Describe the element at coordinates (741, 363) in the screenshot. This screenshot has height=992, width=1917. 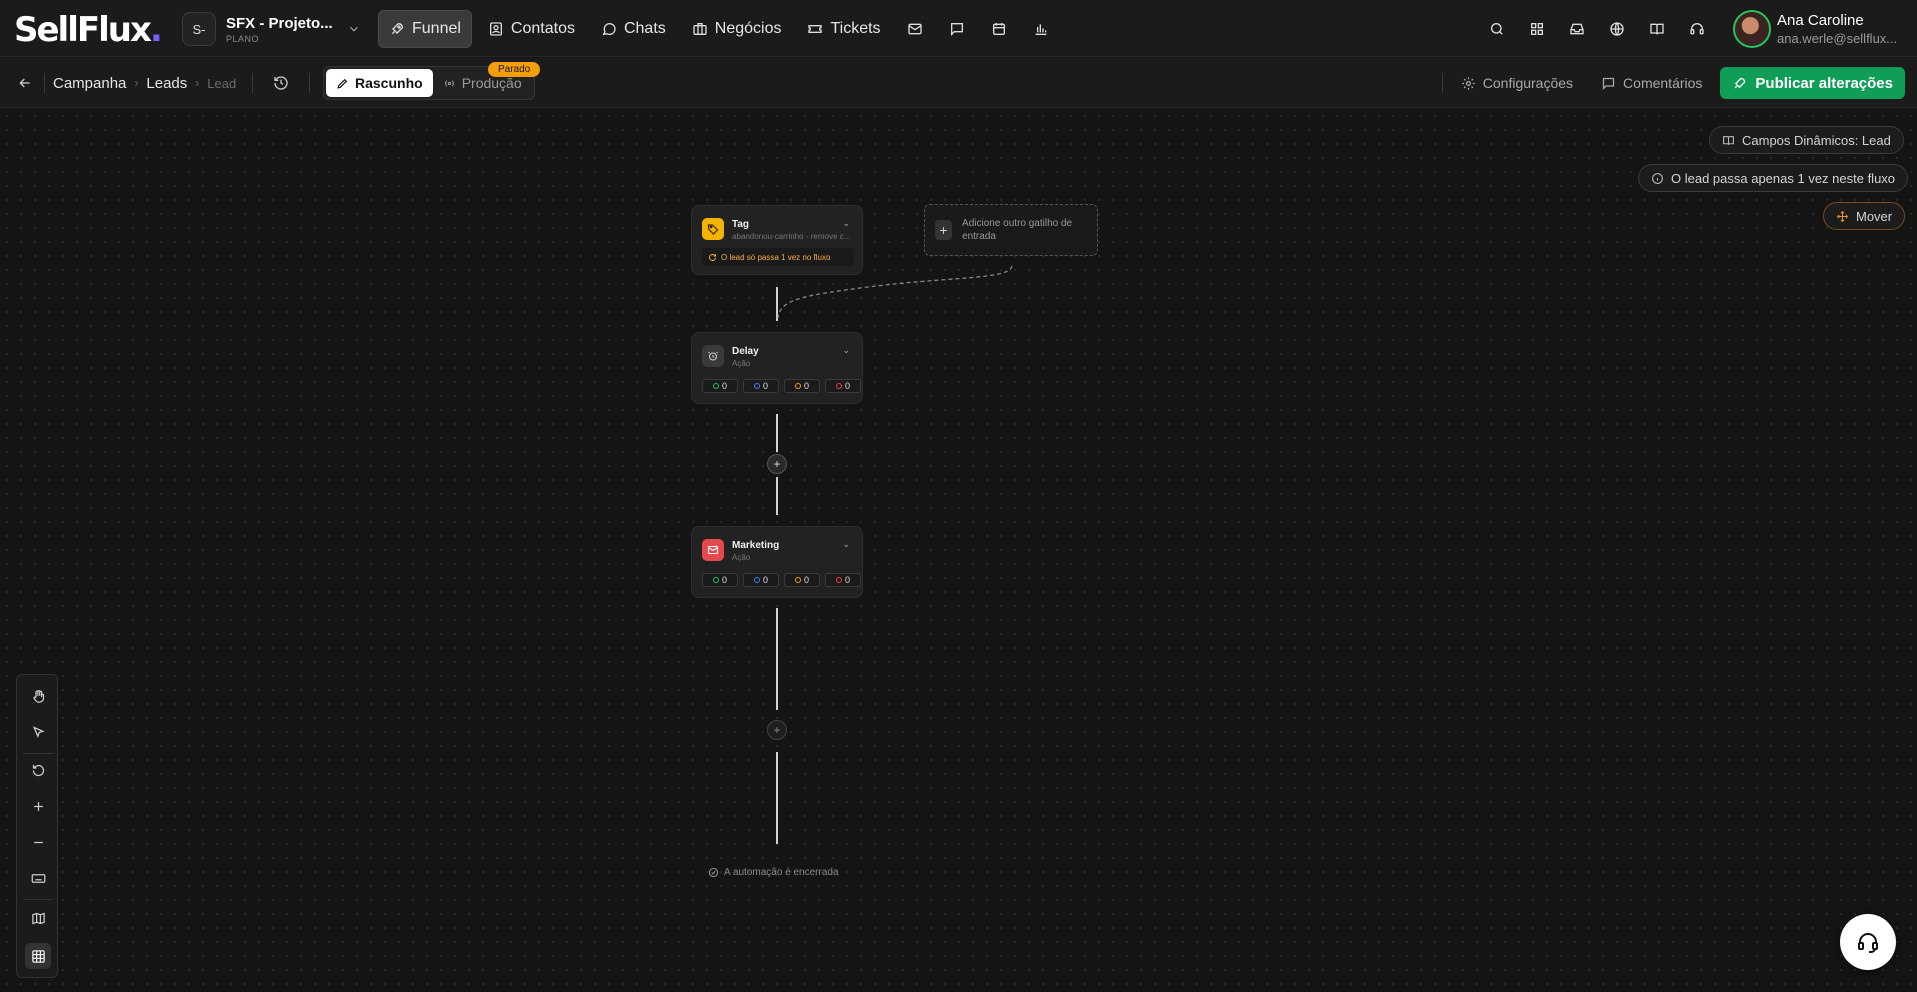
I see `node-subtitle: Ação` at that location.